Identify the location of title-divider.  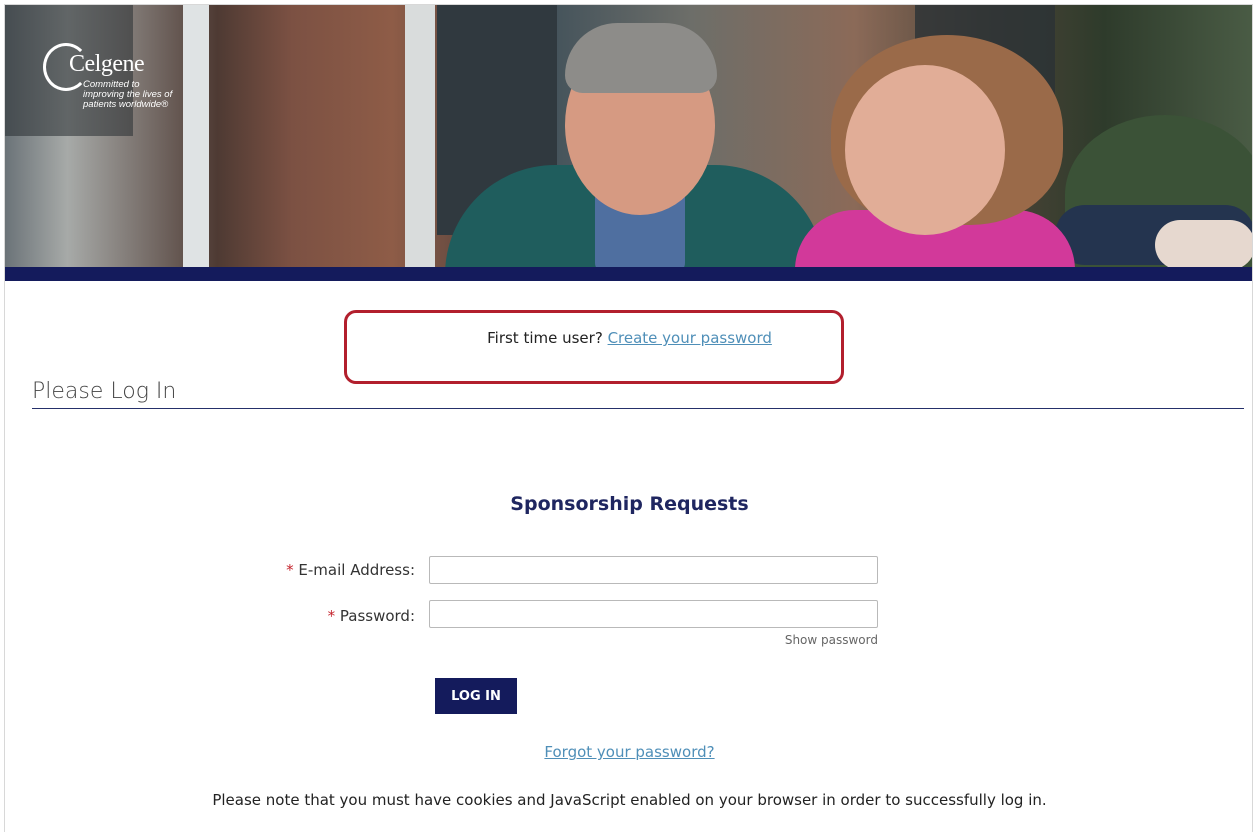
(638, 408).